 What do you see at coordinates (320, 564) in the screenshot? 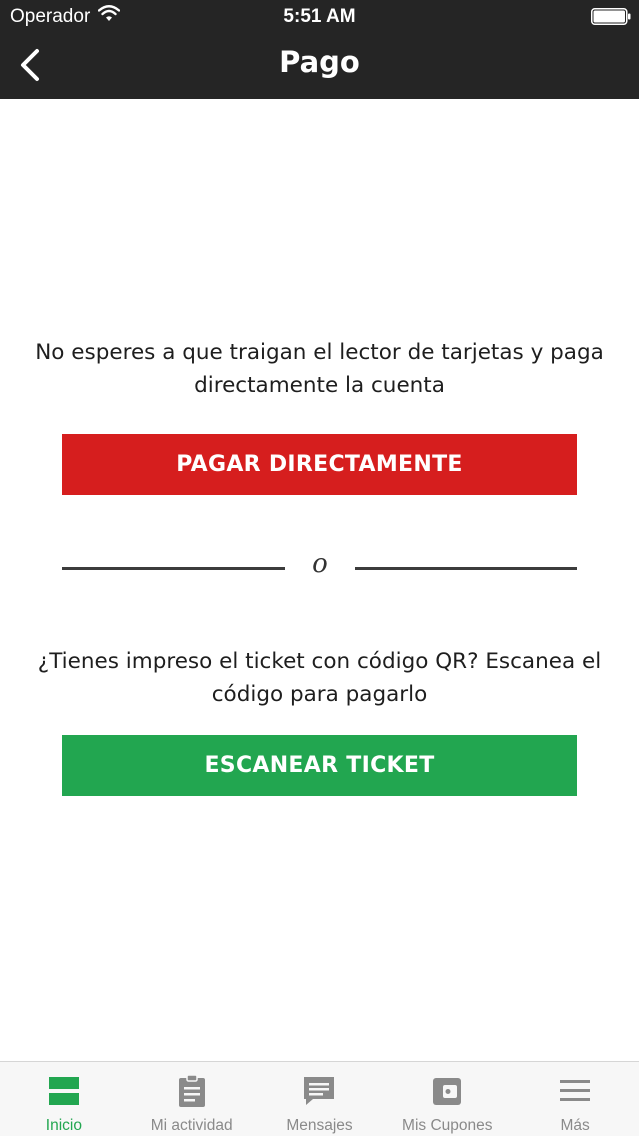
I see `divider-or-text: o` at bounding box center [320, 564].